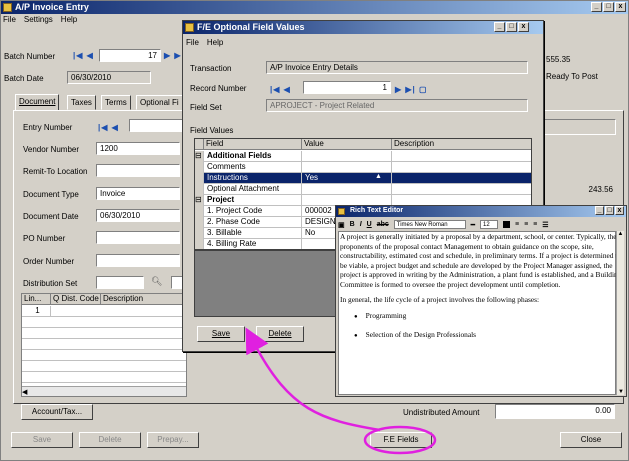 Image resolution: width=629 pixels, height=461 pixels. I want to click on line-icon: ━, so click(473, 225).